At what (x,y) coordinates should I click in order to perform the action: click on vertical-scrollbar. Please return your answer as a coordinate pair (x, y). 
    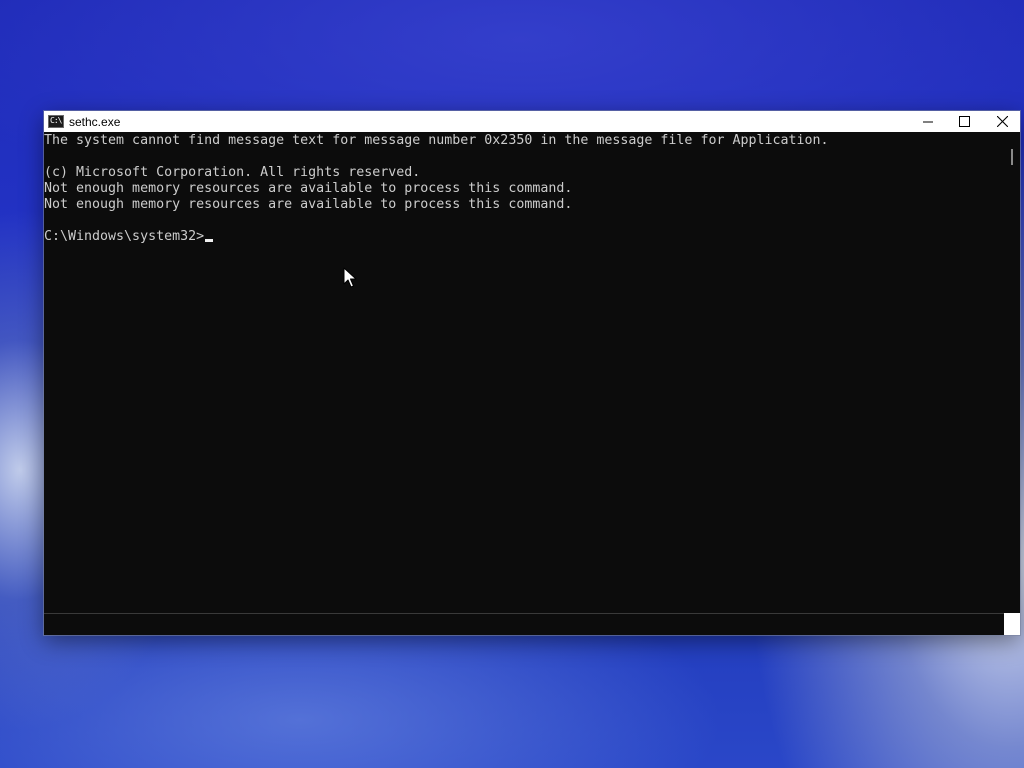
    Looking at the image, I should click on (1012, 372).